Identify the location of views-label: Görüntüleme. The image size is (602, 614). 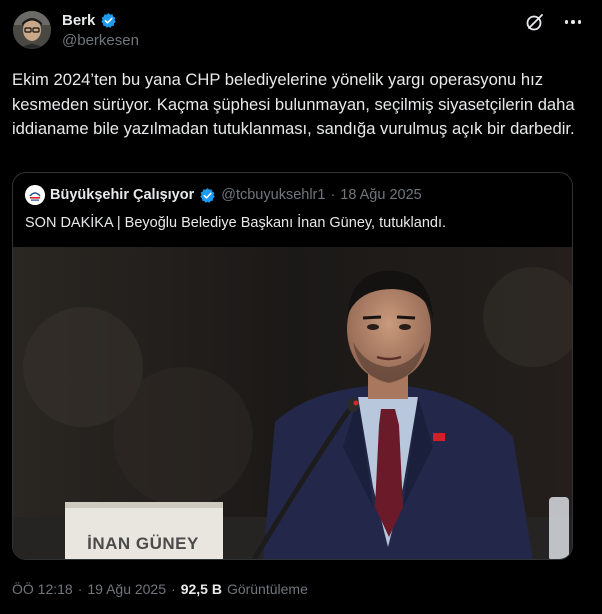
(267, 589).